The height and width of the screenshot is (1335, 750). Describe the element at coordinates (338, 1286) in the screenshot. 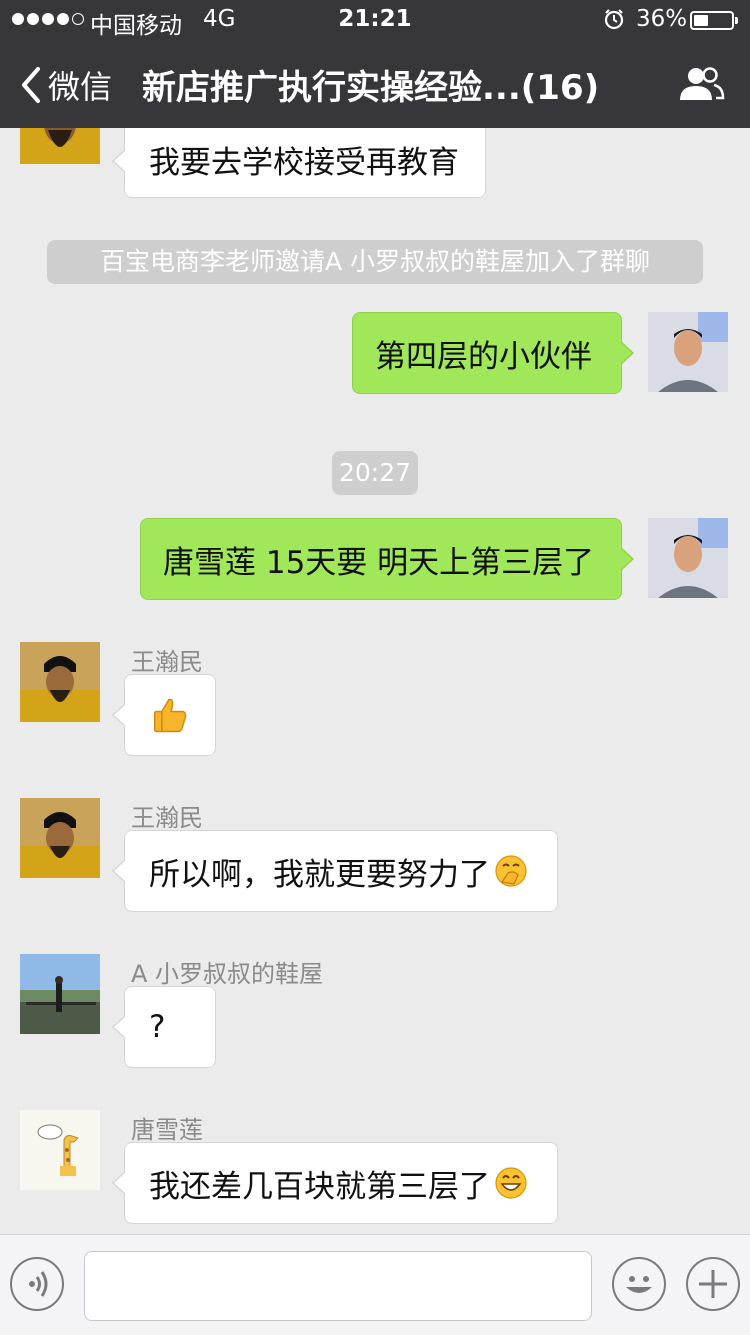

I see `message-input` at that location.